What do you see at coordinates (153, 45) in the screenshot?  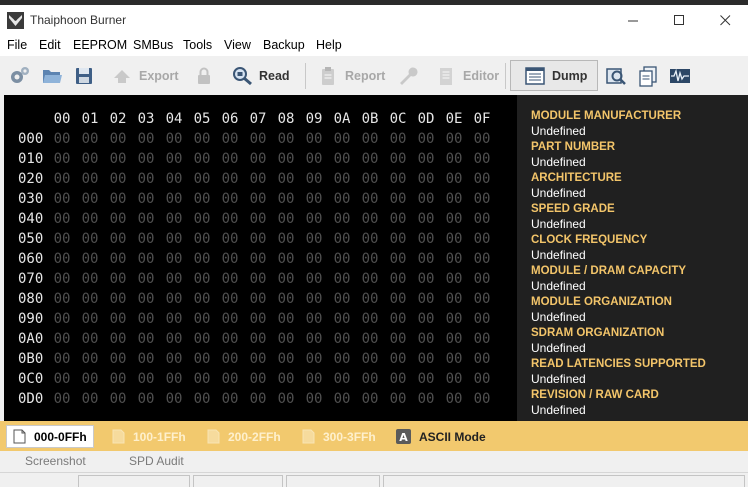 I see `menu-smbus: SMBus` at bounding box center [153, 45].